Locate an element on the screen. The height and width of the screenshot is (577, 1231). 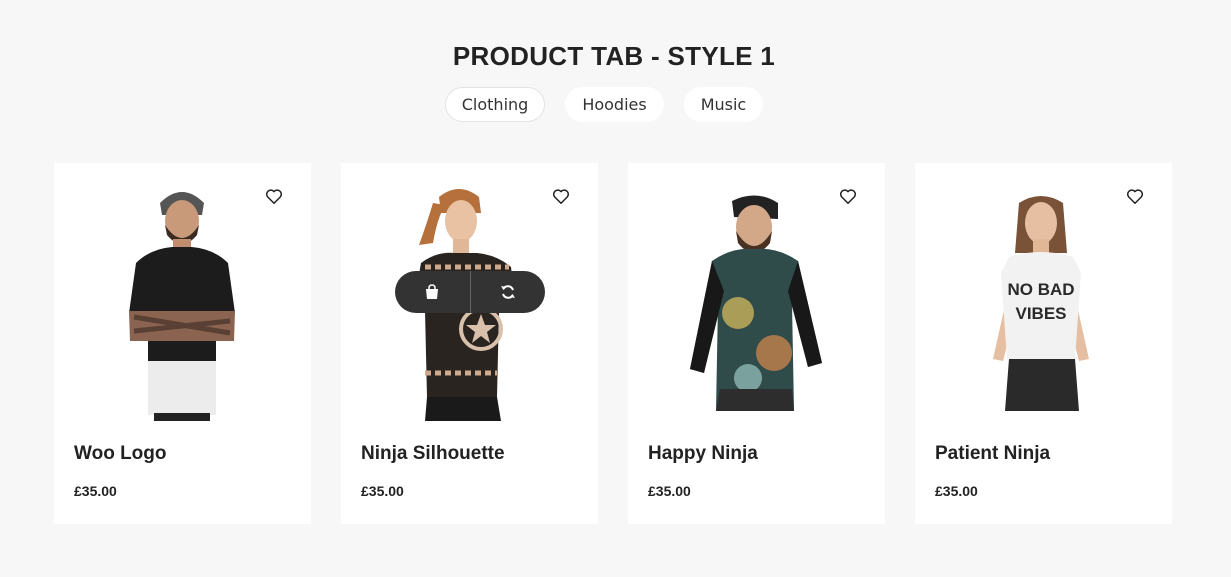
product-hover-actions is located at coordinates (470, 292).